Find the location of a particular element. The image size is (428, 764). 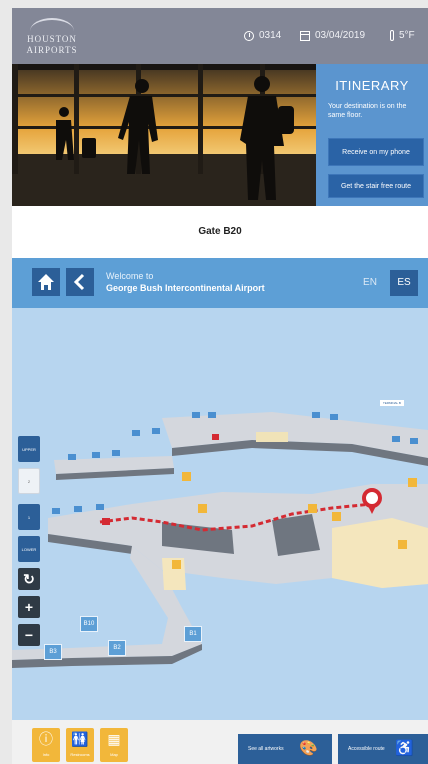

hero-photo is located at coordinates (164, 135).